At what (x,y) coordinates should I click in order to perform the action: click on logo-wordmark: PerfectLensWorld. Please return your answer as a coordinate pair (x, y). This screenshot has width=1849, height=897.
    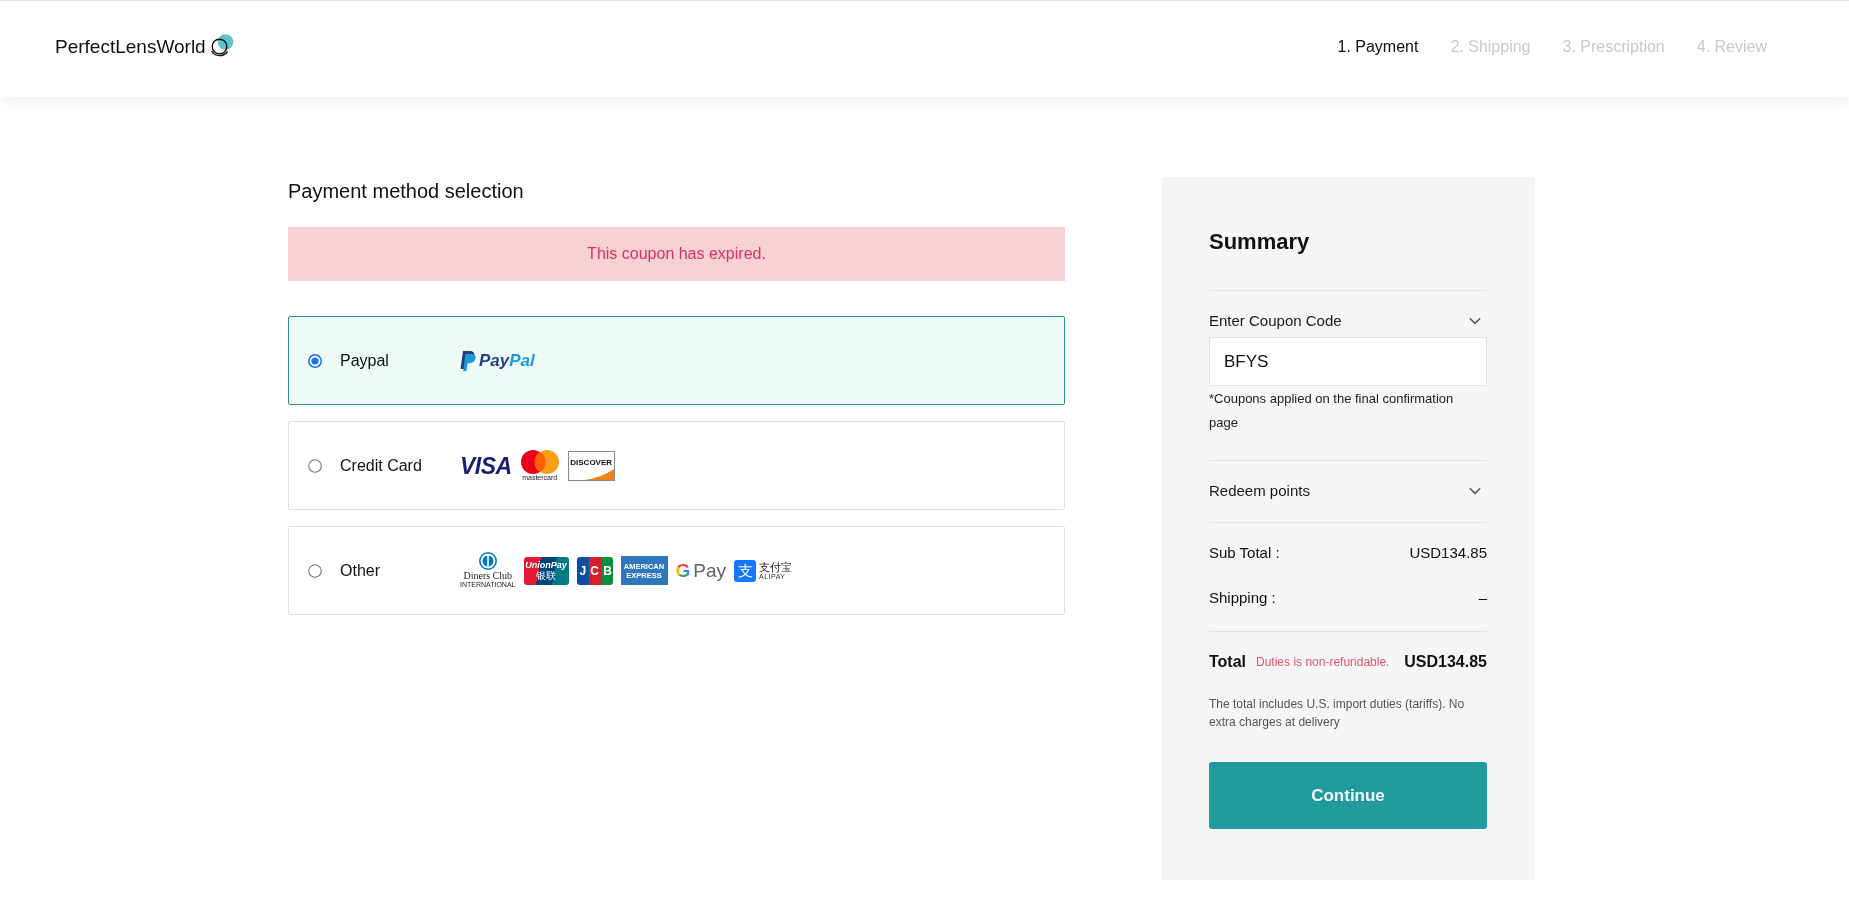
    Looking at the image, I should click on (130, 47).